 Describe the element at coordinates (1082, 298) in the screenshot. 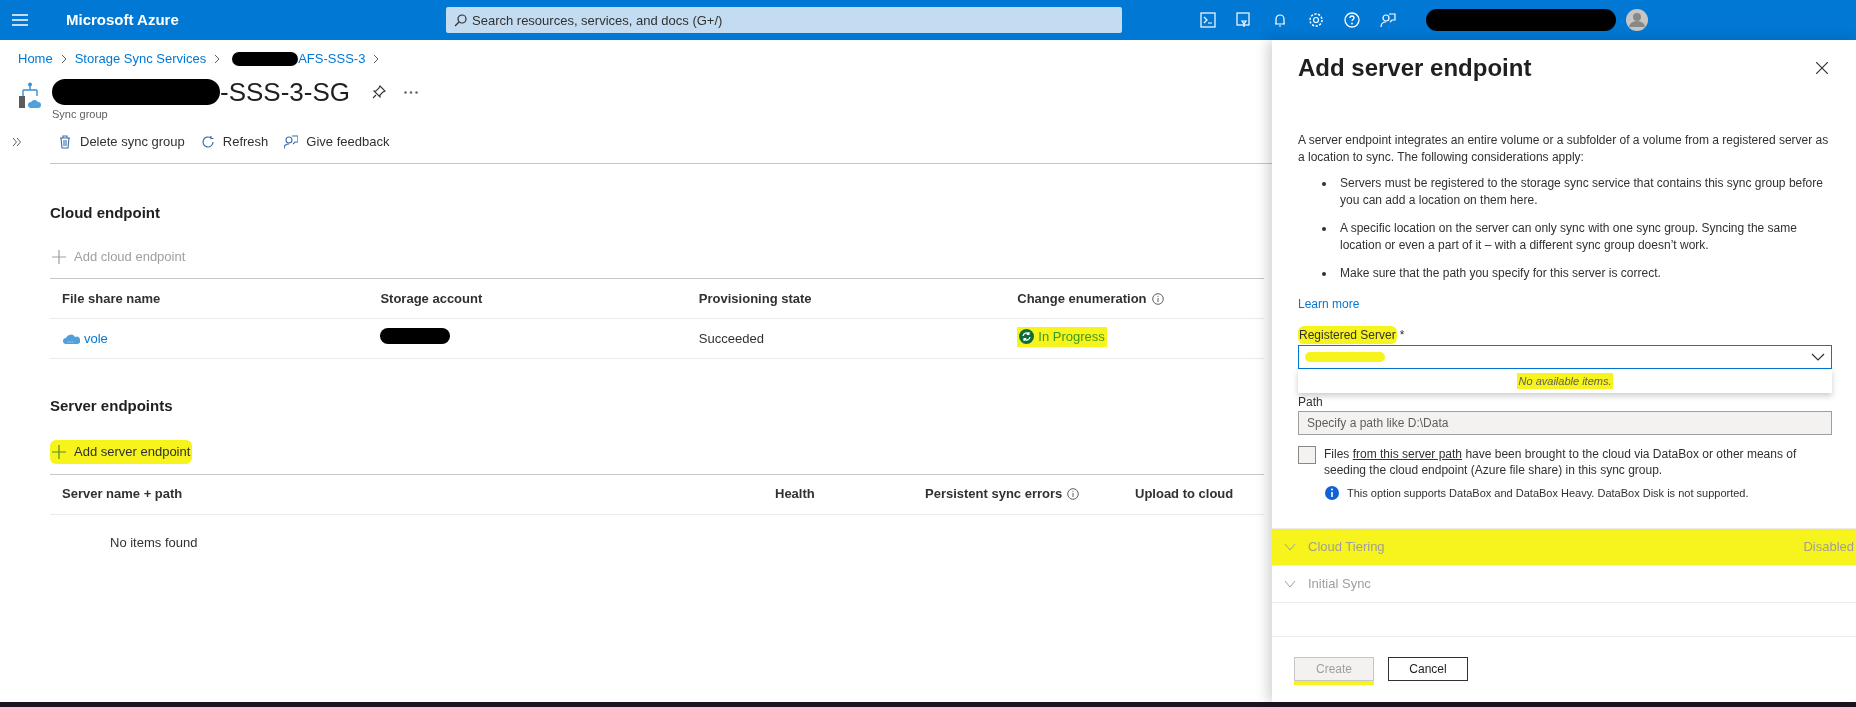

I see `column-header: Change enumeration` at that location.